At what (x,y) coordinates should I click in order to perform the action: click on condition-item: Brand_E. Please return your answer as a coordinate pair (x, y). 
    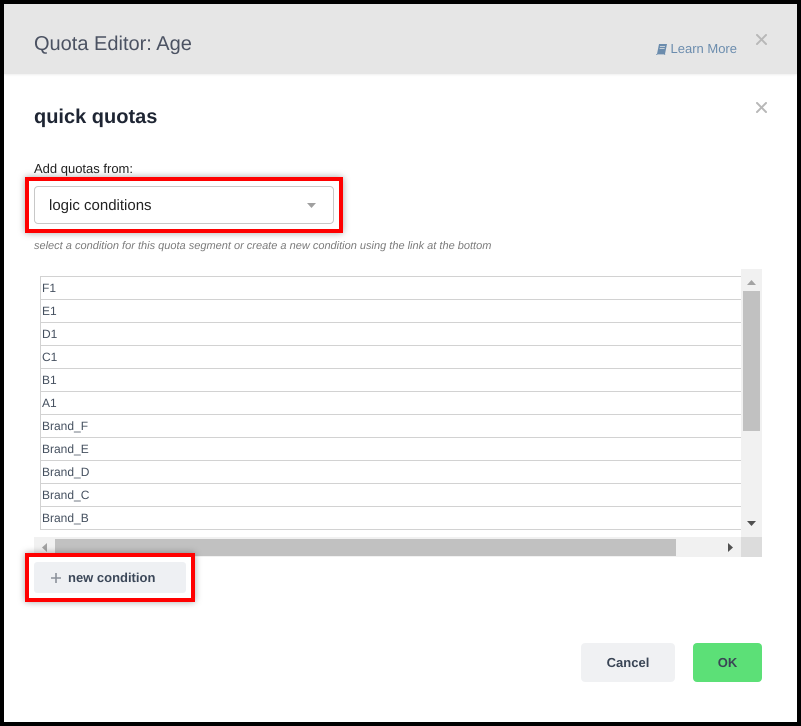
    Looking at the image, I should click on (390, 448).